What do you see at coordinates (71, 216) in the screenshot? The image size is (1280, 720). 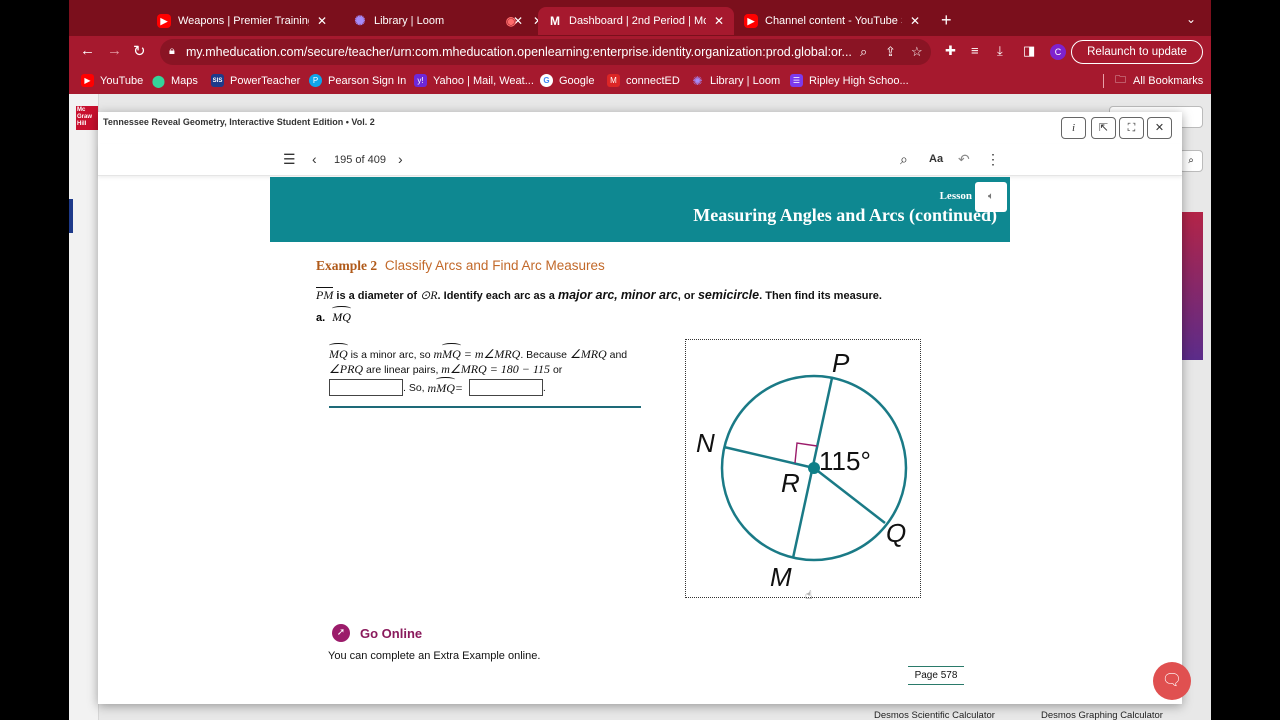 I see `sidebar-active-indicator` at bounding box center [71, 216].